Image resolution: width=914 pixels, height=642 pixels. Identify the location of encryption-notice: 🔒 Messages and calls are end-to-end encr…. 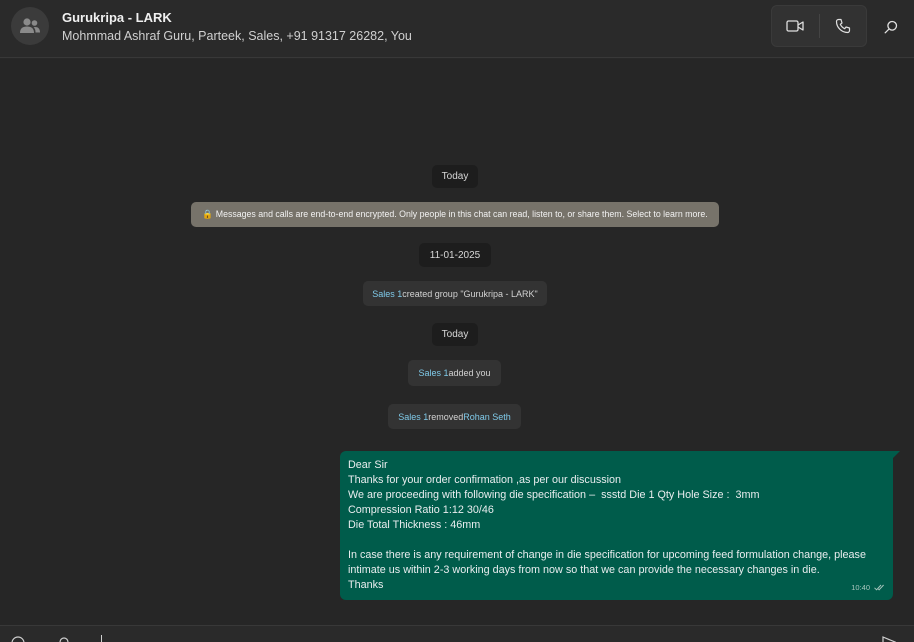
(455, 214).